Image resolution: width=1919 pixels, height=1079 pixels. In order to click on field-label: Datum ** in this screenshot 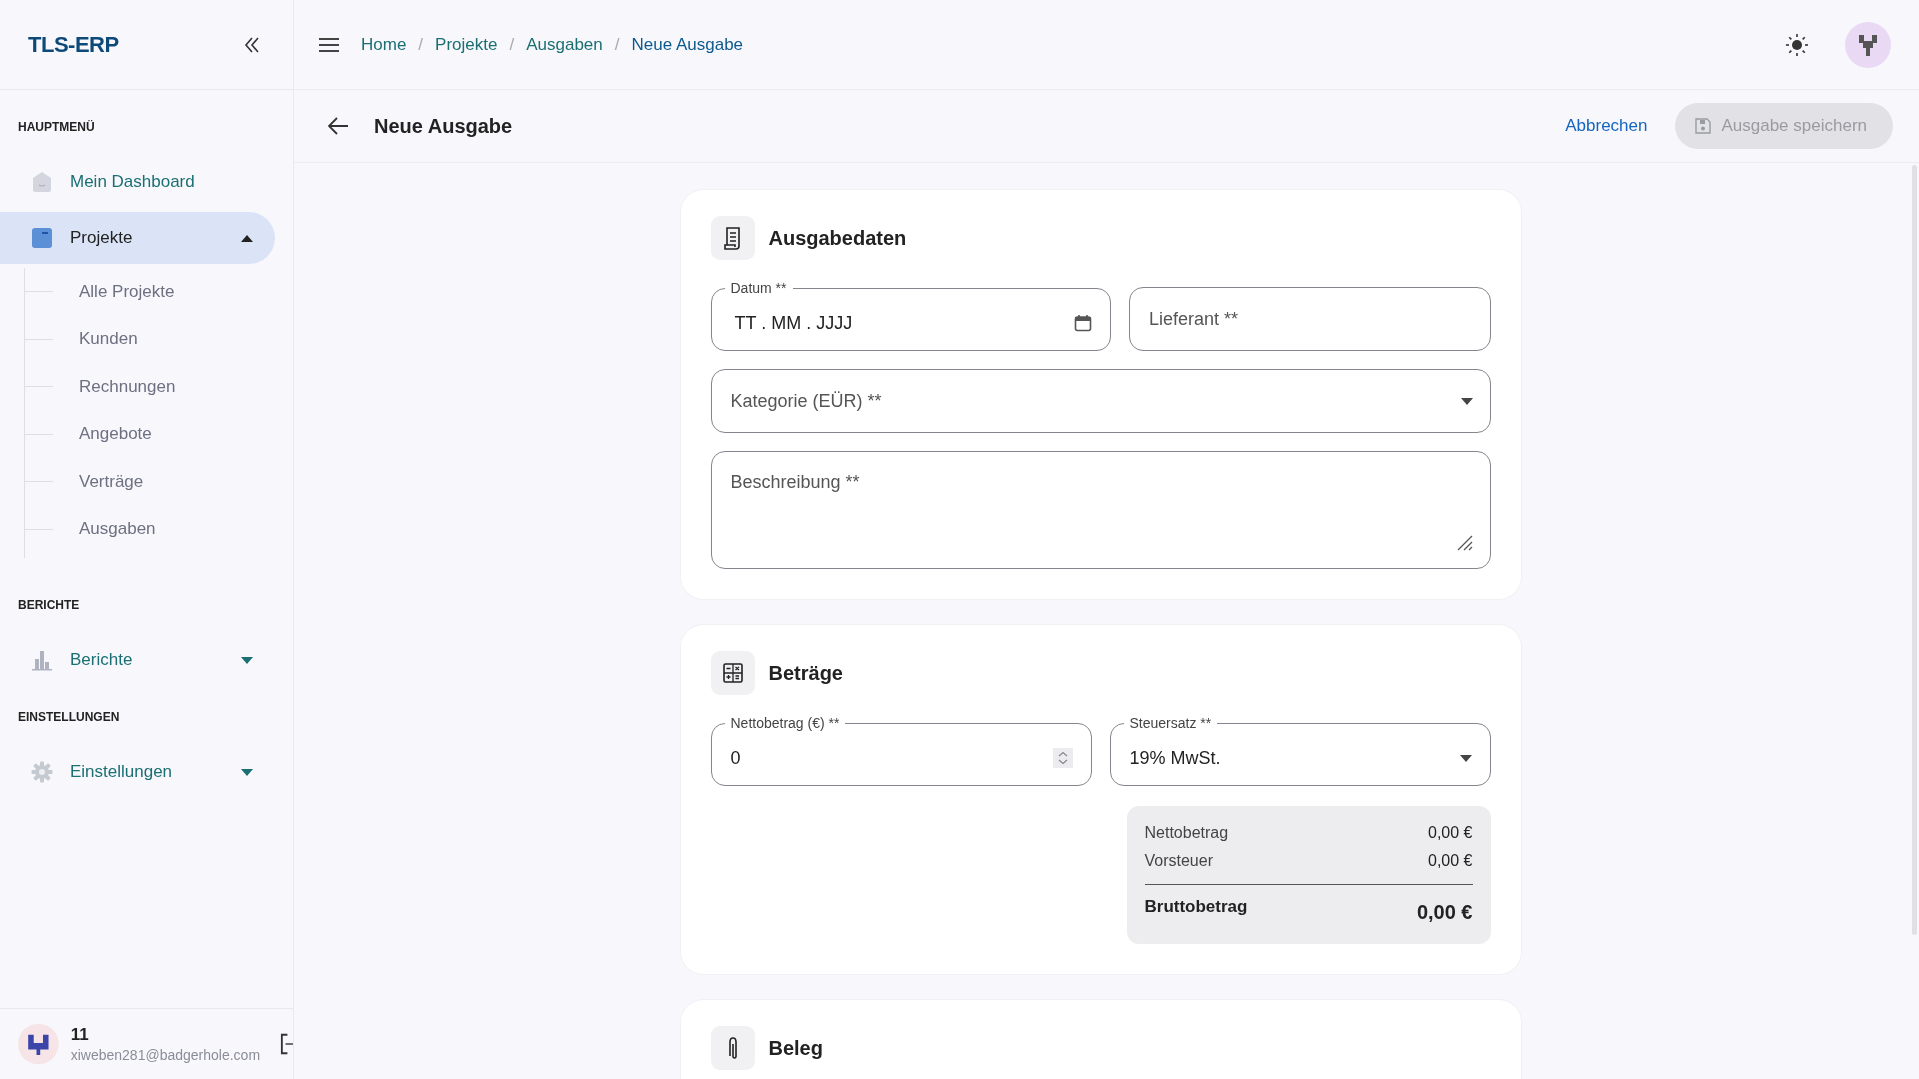, I will do `click(758, 288)`.